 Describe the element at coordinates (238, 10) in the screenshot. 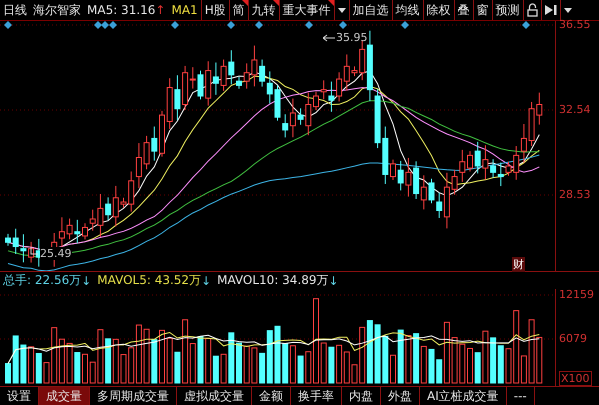

I see `toolbar-button: 简` at that location.